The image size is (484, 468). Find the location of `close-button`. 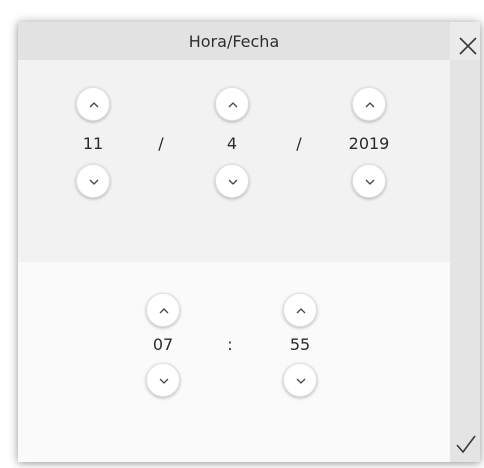

close-button is located at coordinates (468, 46).